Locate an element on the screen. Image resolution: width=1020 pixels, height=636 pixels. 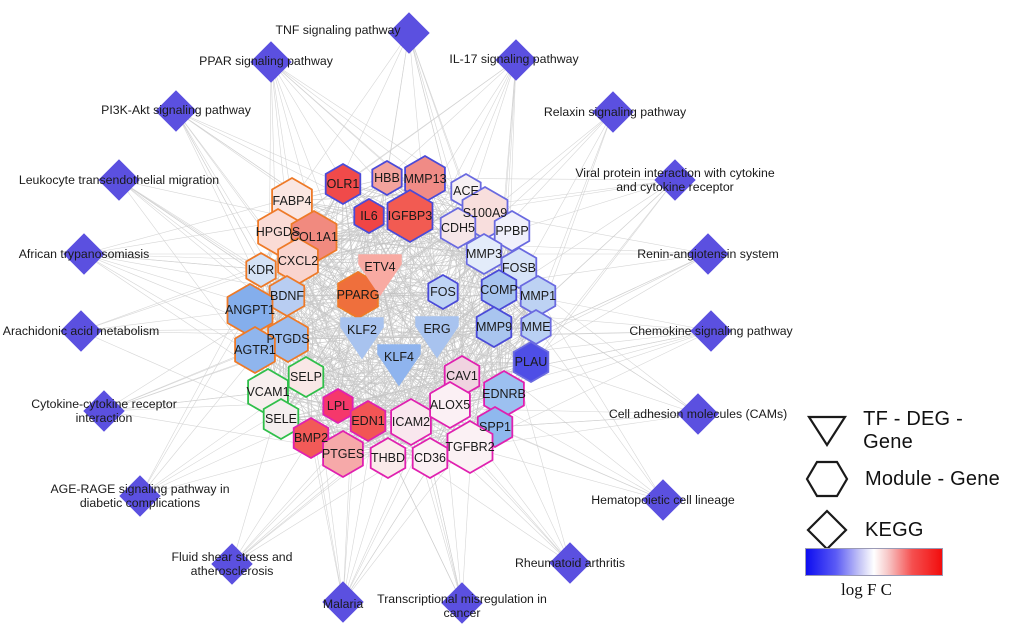
legend-row-tf: TF - DEG - Gene is located at coordinates (908, 431).